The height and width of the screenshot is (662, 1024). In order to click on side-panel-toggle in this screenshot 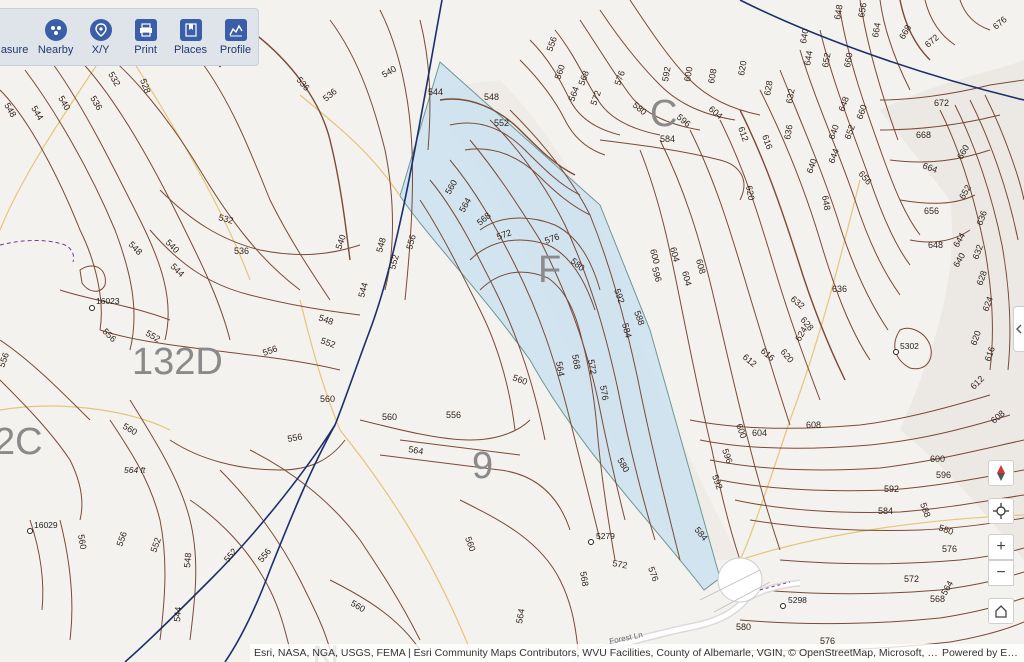, I will do `click(1018, 329)`.